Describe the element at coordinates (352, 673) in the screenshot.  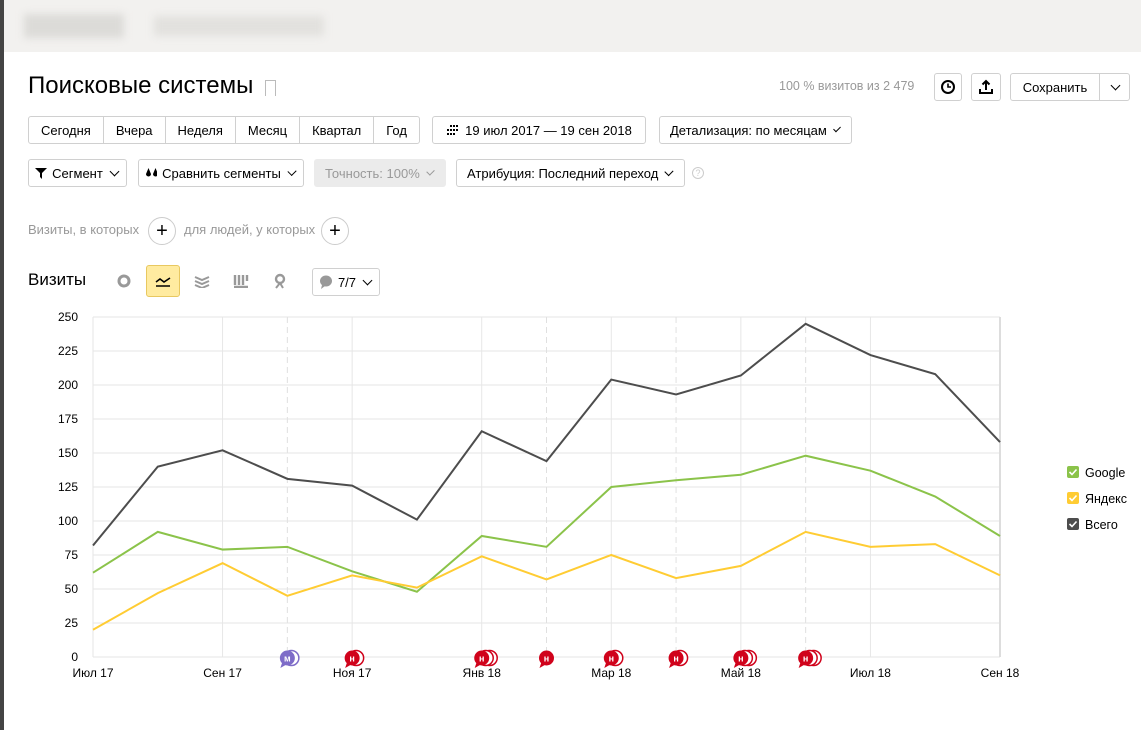
I see `x-tick-label: Ноя 17` at that location.